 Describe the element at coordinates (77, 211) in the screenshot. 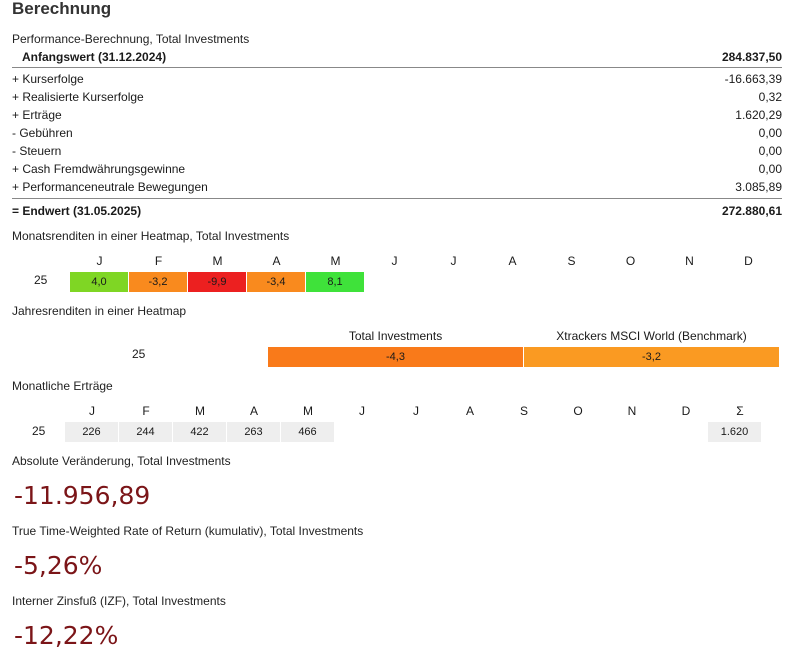

I see `end-value-label: = Endwert (31.05.2025)` at that location.